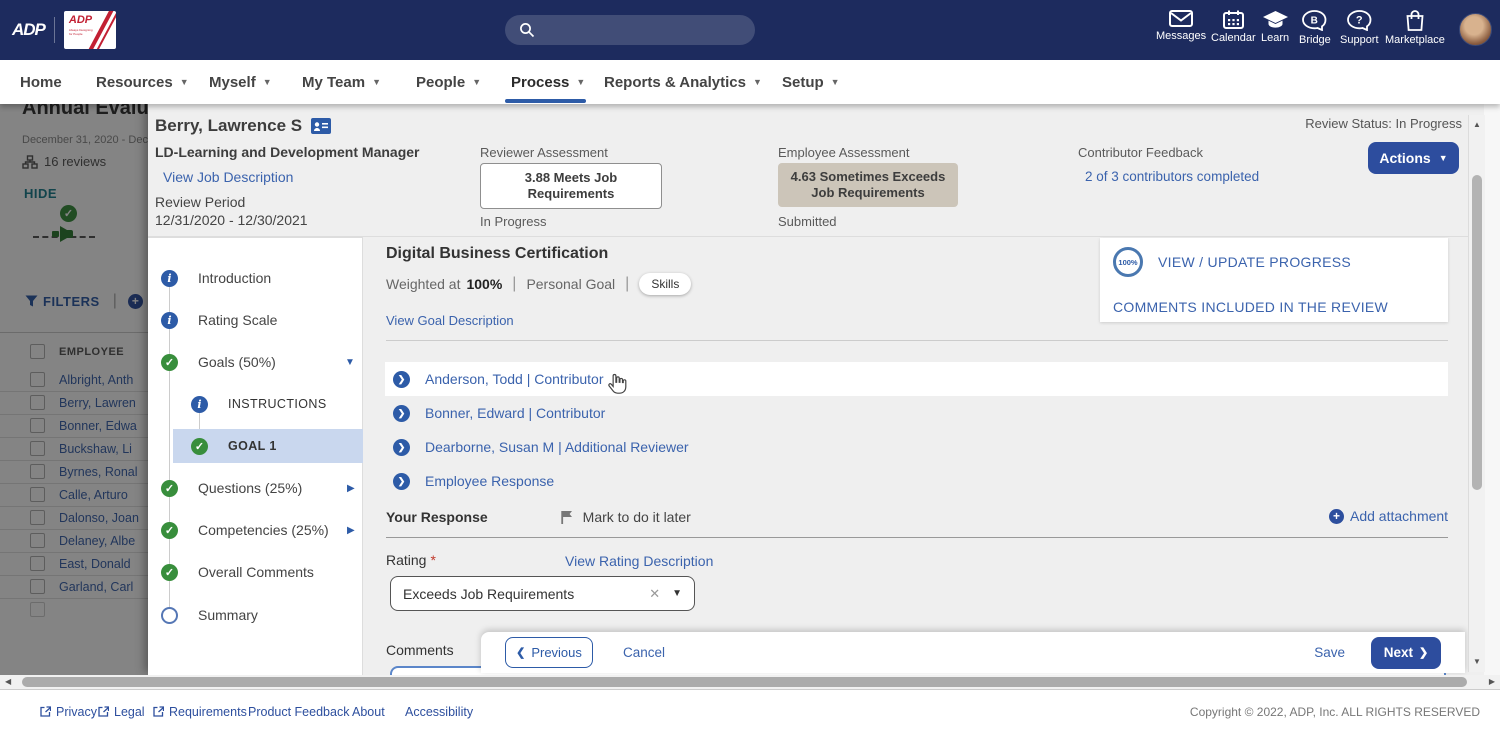  I want to click on nav-item-setup: Setup ▼, so click(811, 82).